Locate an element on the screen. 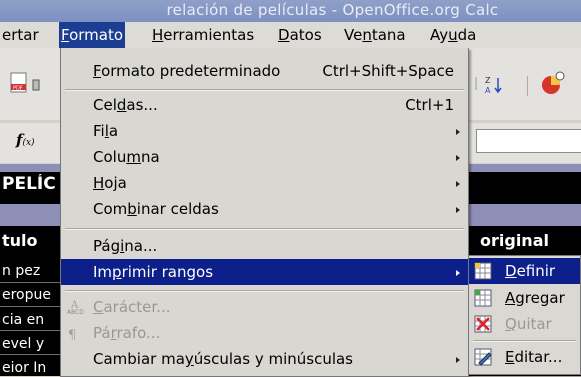 Image resolution: width=581 pixels, height=377 pixels. print-icon is located at coordinates (42, 83).